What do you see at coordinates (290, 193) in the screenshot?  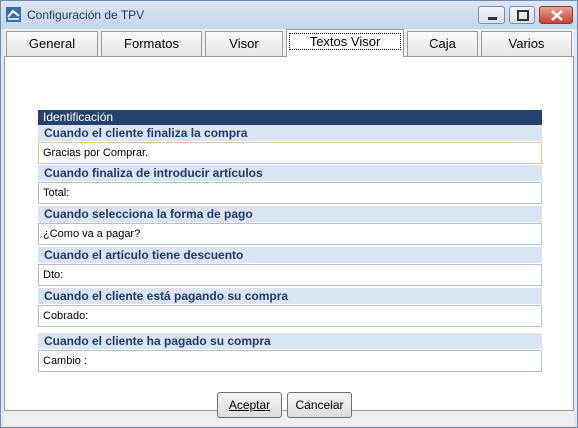 I see `text-field-finaliza-articulos: Total:` at bounding box center [290, 193].